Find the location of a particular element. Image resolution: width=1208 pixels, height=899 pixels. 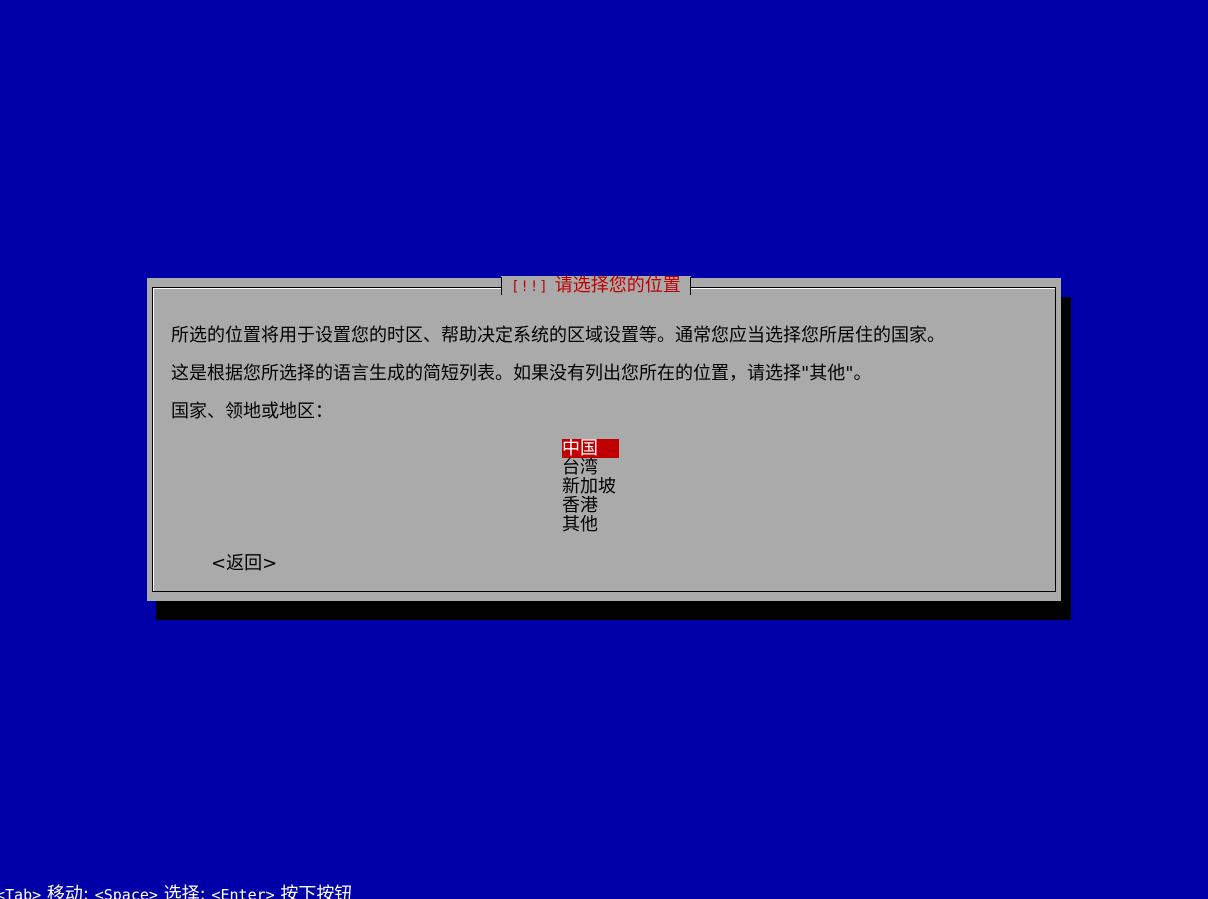

enter-key-hint: <Enter> is located at coordinates (243, 892).